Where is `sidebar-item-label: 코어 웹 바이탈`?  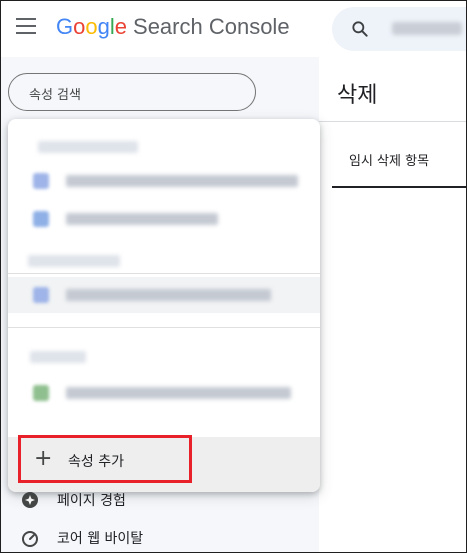 sidebar-item-label: 코어 웹 바이탈 is located at coordinates (100, 539).